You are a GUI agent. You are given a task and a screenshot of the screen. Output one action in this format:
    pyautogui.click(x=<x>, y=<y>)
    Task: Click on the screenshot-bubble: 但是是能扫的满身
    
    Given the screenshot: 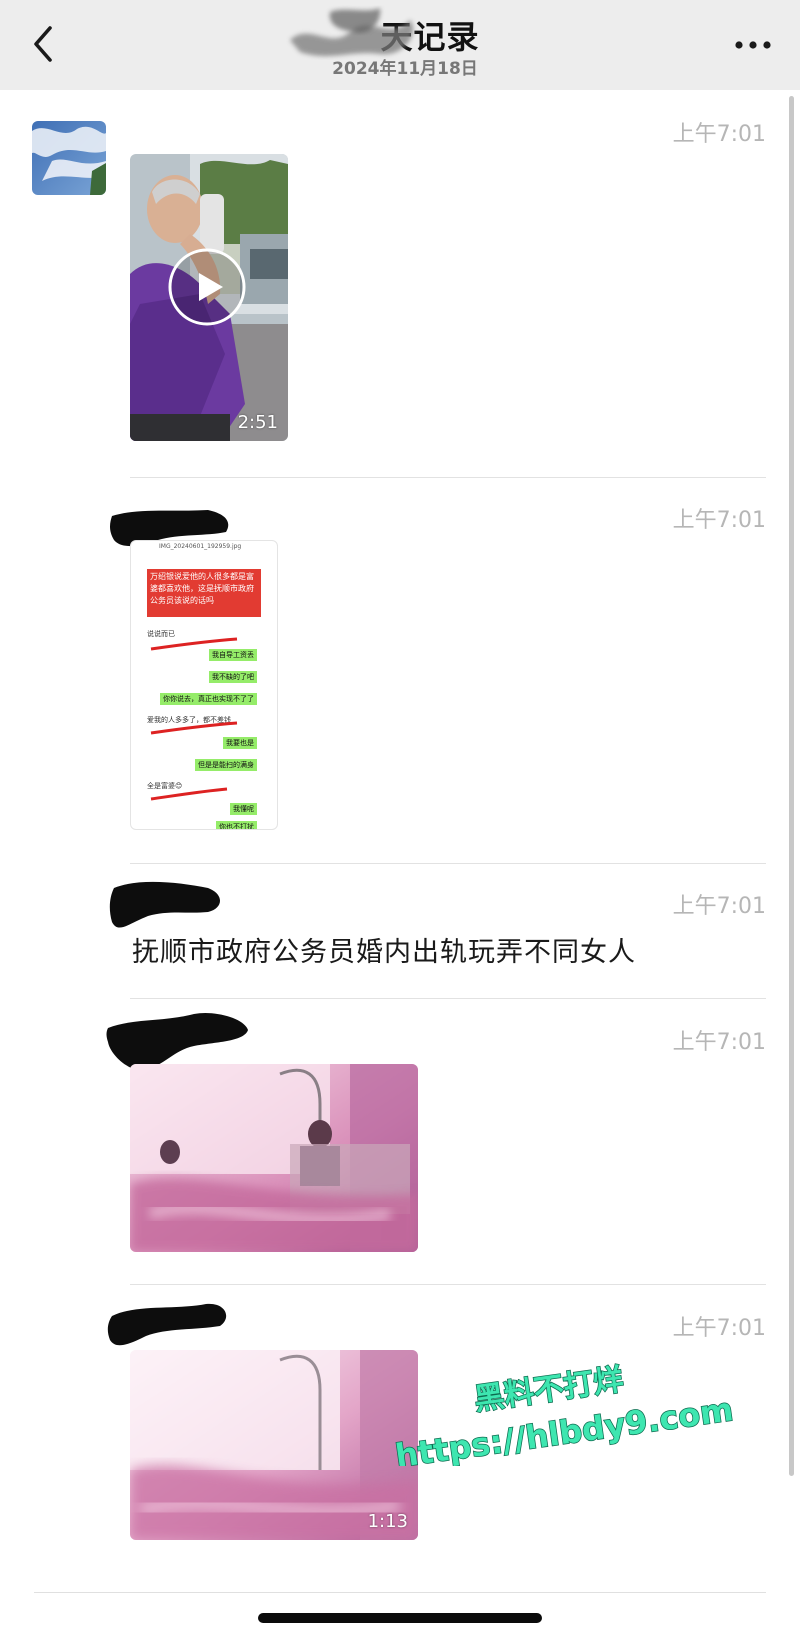 What is the action you would take?
    pyautogui.click(x=226, y=765)
    